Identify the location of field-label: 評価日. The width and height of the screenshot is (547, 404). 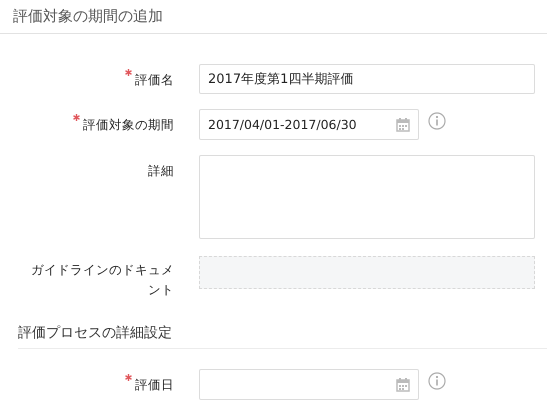
(154, 385).